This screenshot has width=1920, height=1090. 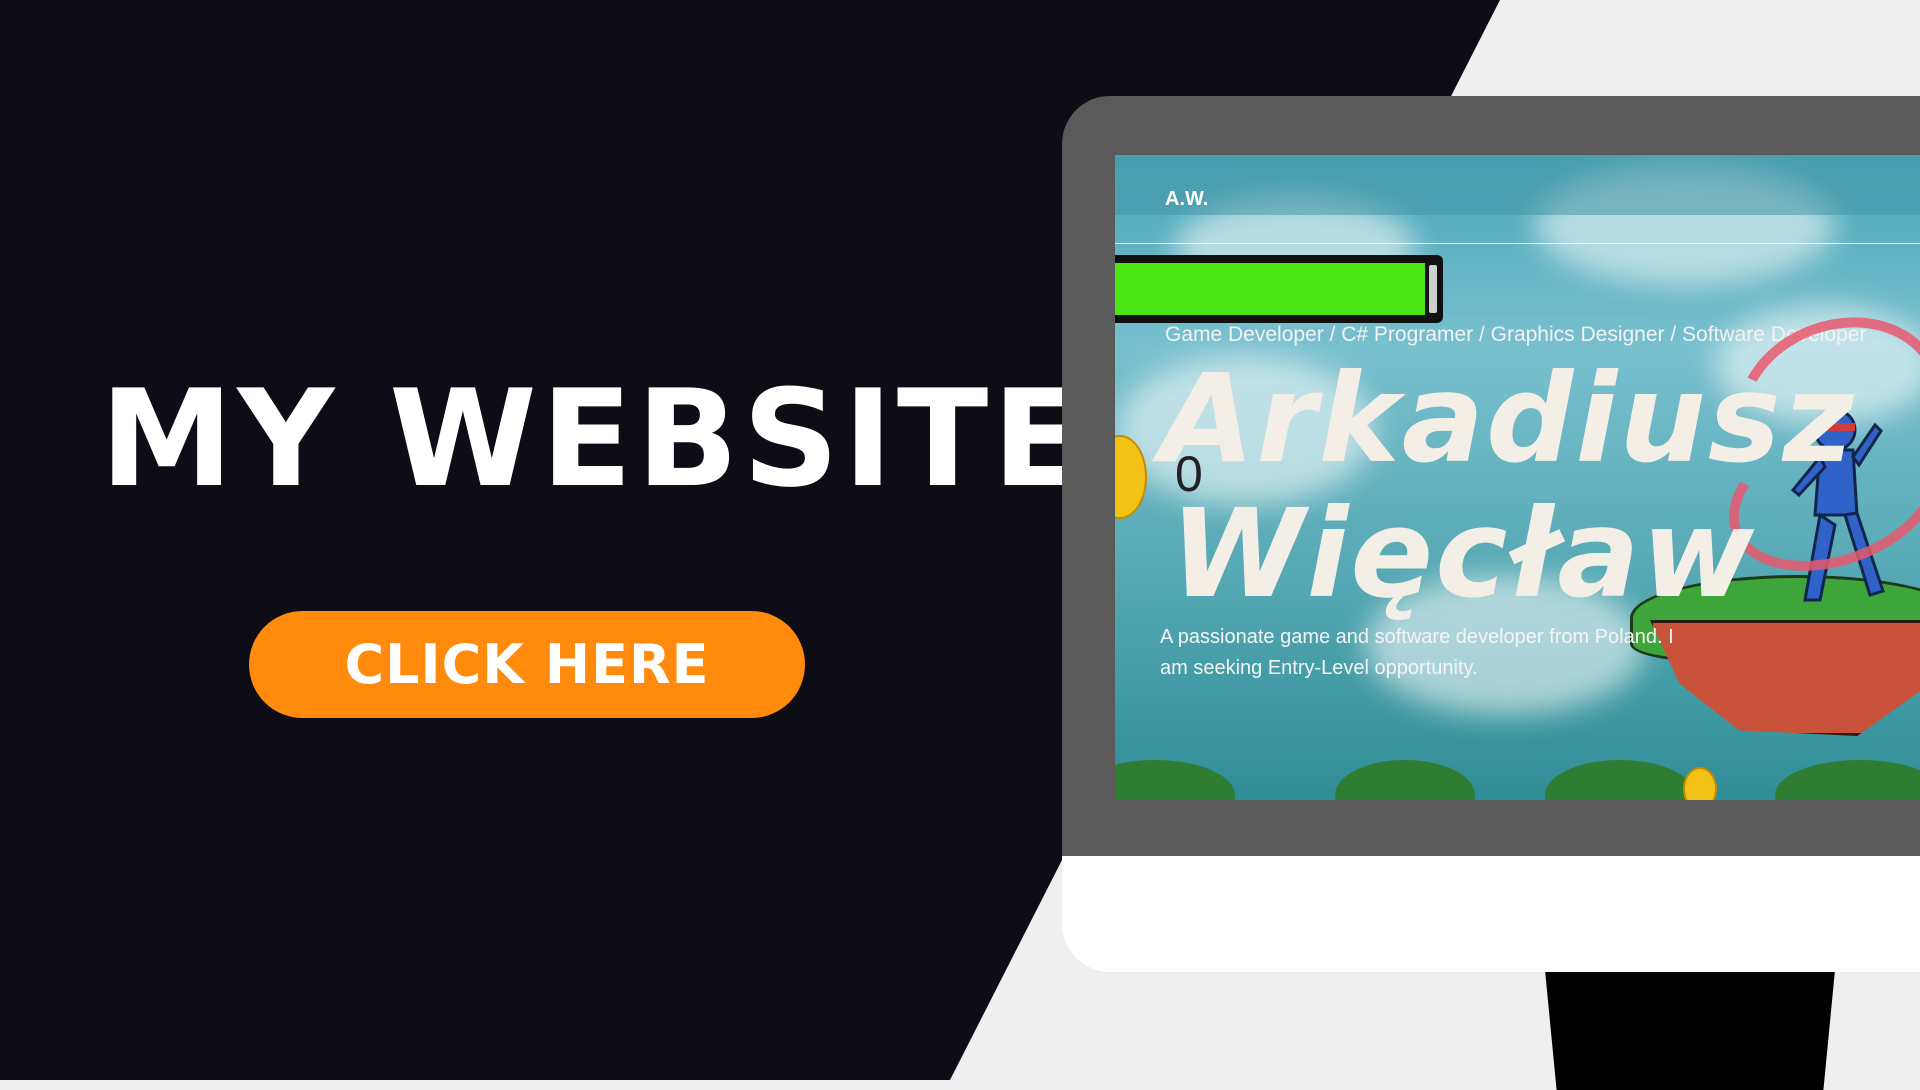 What do you see at coordinates (1517, 185) in the screenshot?
I see `site-header` at bounding box center [1517, 185].